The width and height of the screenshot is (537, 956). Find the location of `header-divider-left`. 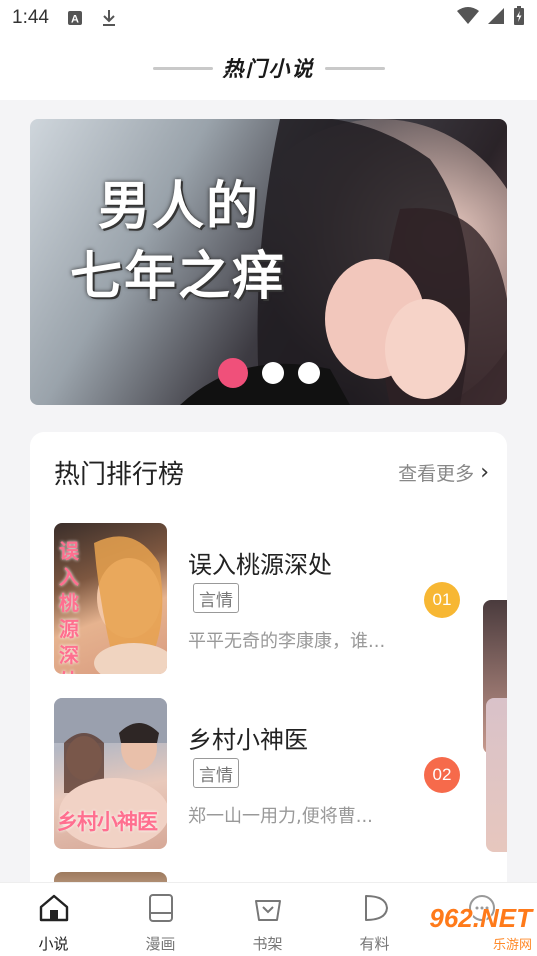

header-divider-left is located at coordinates (182, 68).